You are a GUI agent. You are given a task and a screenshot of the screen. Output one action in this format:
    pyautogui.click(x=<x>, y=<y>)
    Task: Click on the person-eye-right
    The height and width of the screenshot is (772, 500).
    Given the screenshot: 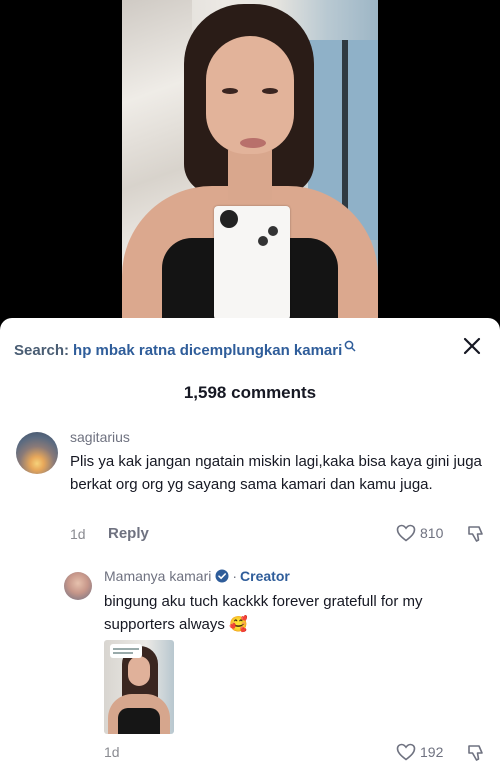 What is the action you would take?
    pyautogui.click(x=270, y=91)
    